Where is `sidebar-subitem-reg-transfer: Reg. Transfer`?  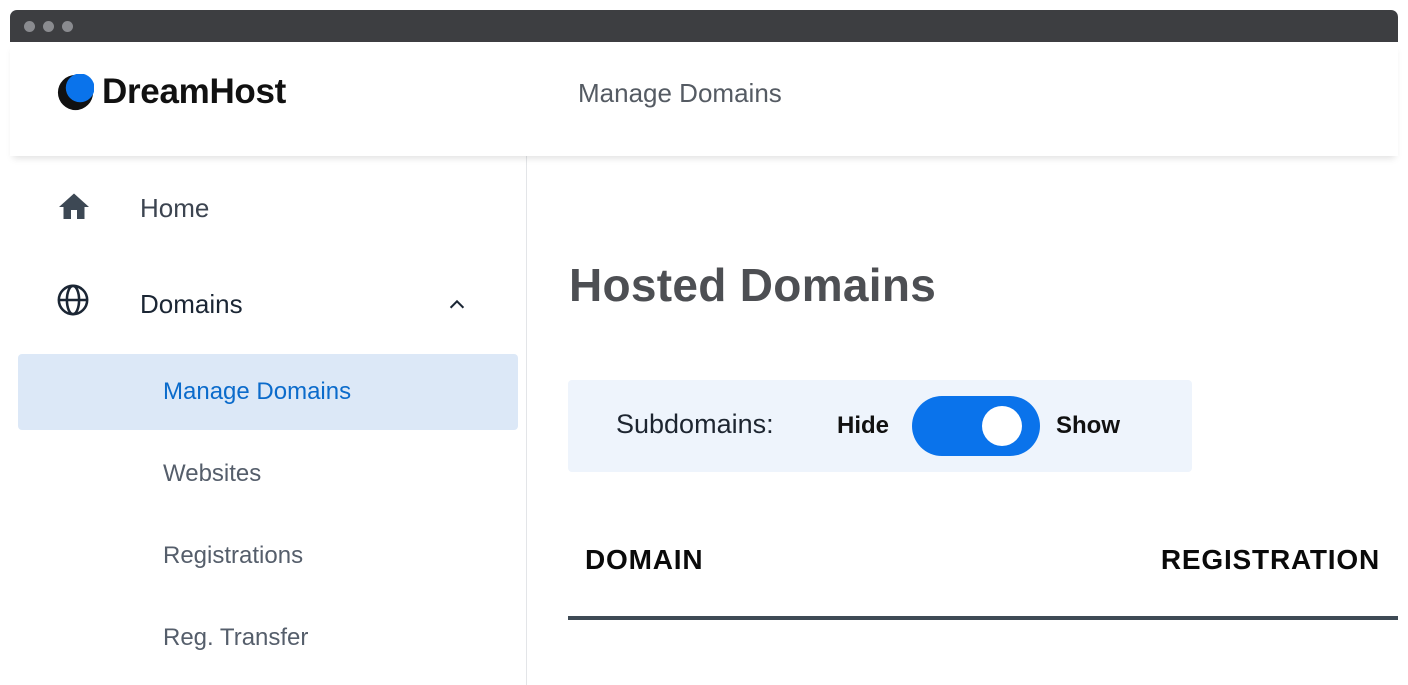 sidebar-subitem-reg-transfer: Reg. Transfer is located at coordinates (268, 638).